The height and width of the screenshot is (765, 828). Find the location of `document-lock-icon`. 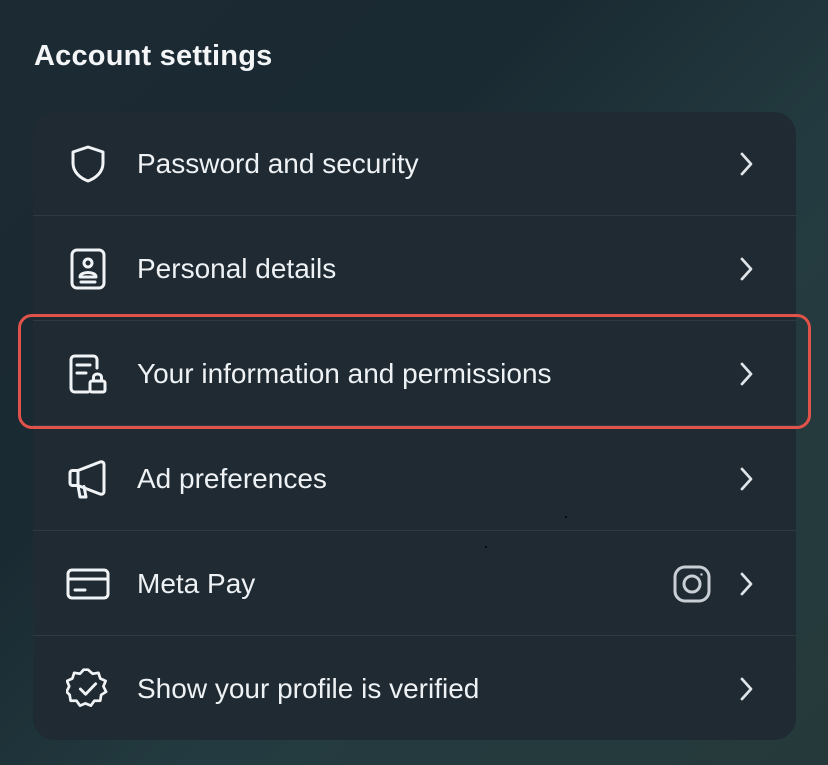

document-lock-icon is located at coordinates (88, 374).